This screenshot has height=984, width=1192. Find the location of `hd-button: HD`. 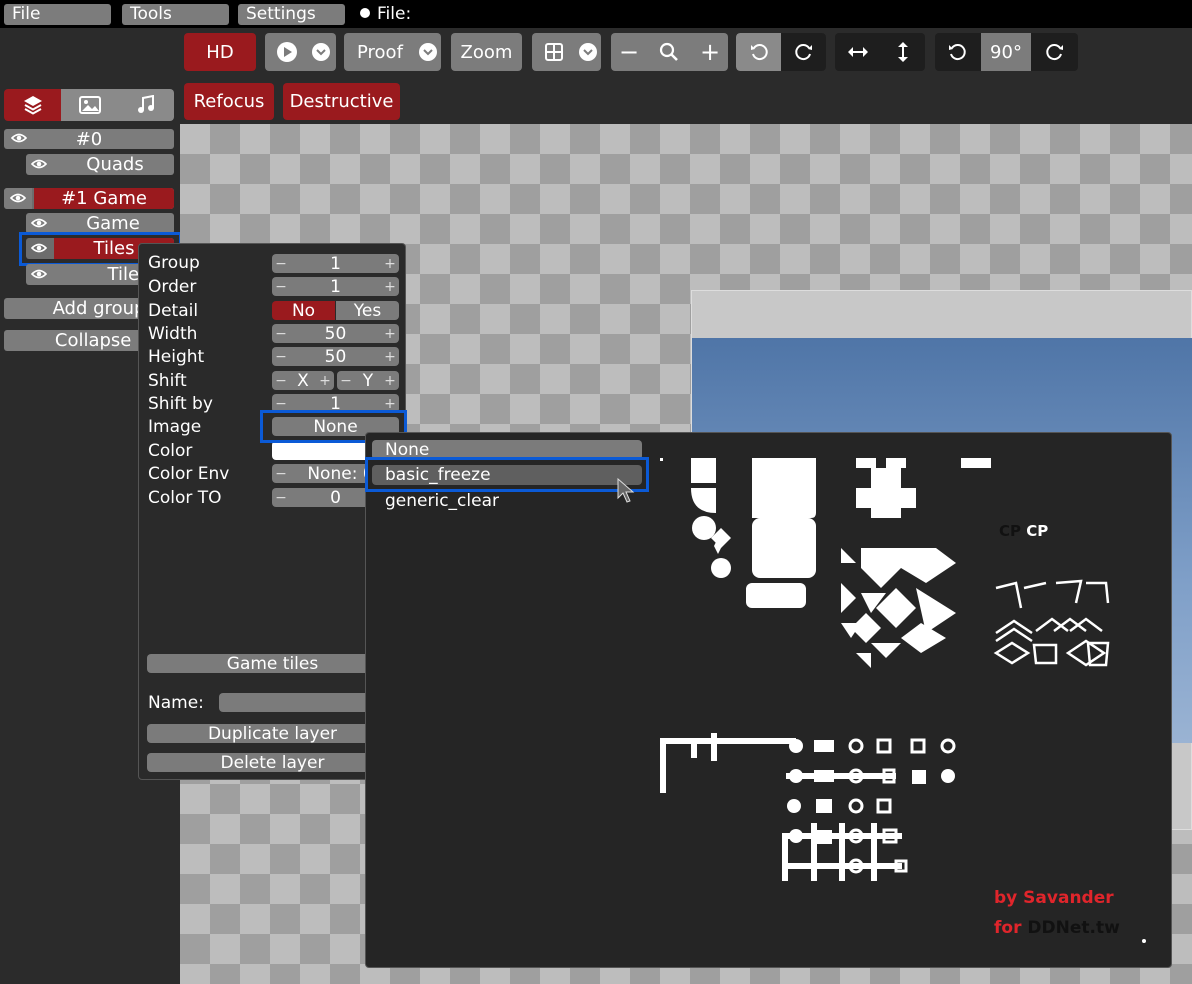

hd-button: HD is located at coordinates (220, 52).